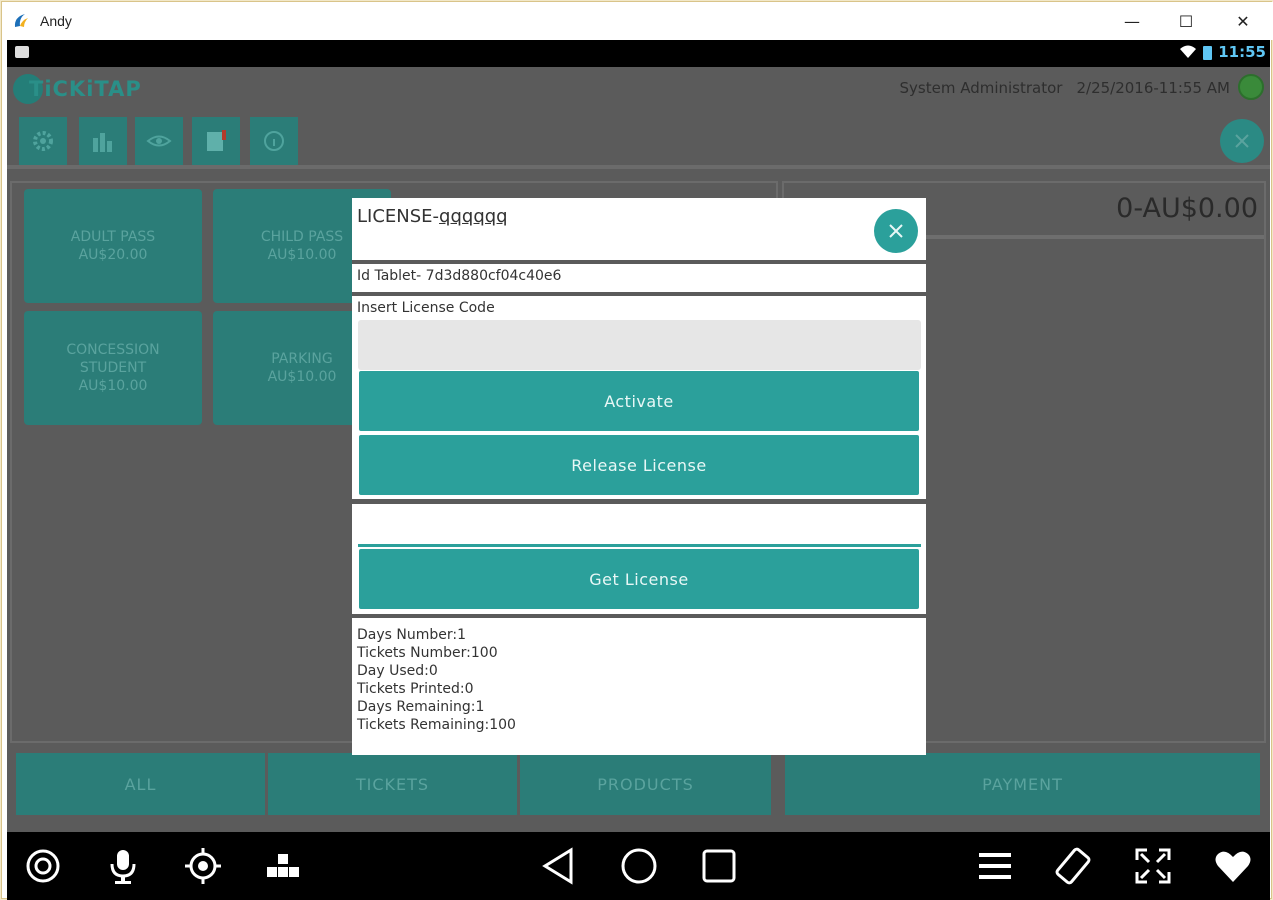 This screenshot has height=900, width=1273. I want to click on favorite-button, so click(1233, 866).